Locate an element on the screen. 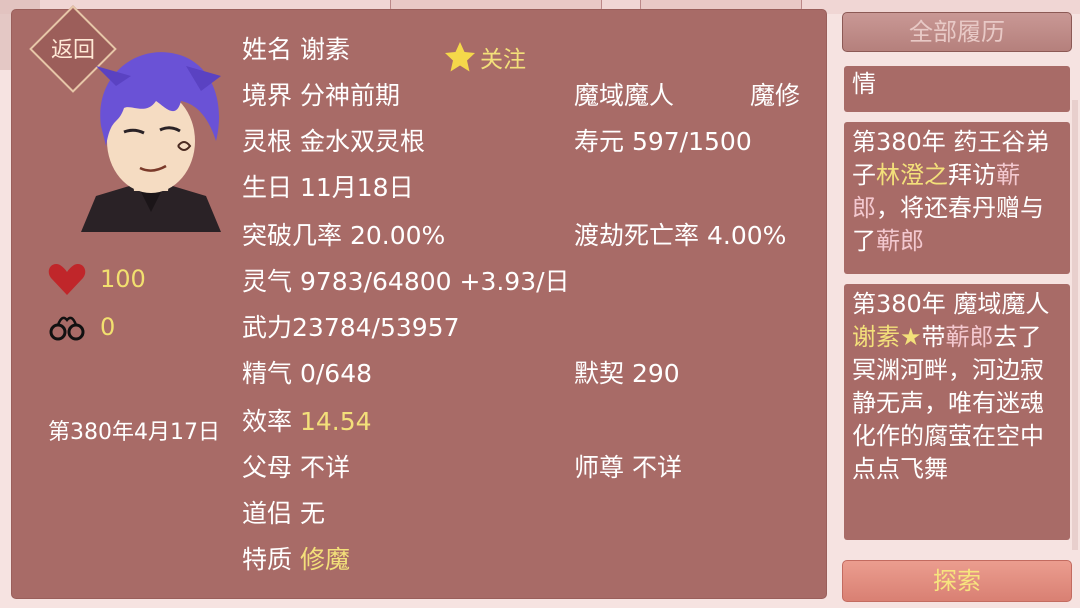 This screenshot has width=1080, height=608. essence-value: 0/648 is located at coordinates (336, 373).